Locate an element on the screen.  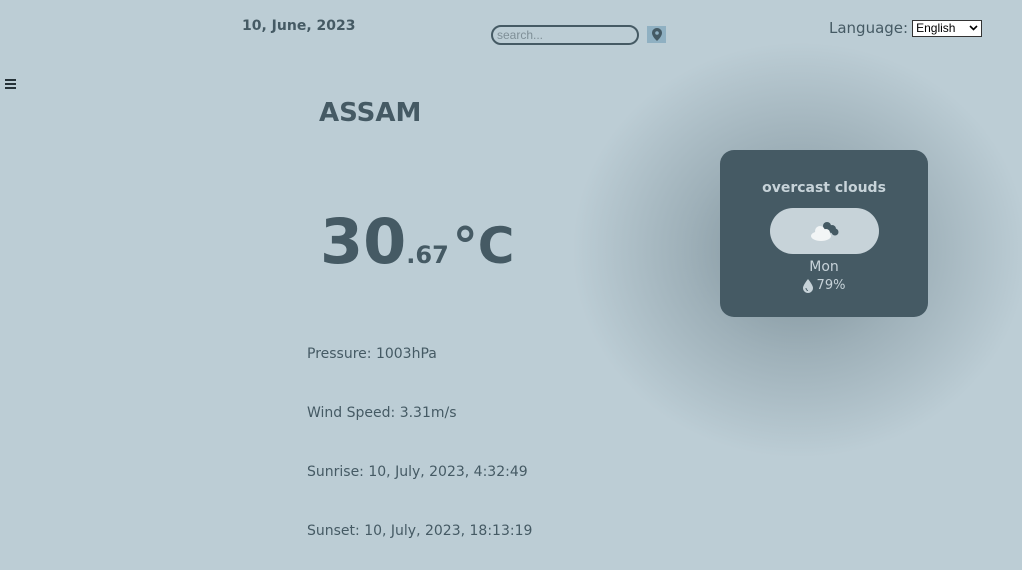
language-dropdown: English is located at coordinates (947, 28).